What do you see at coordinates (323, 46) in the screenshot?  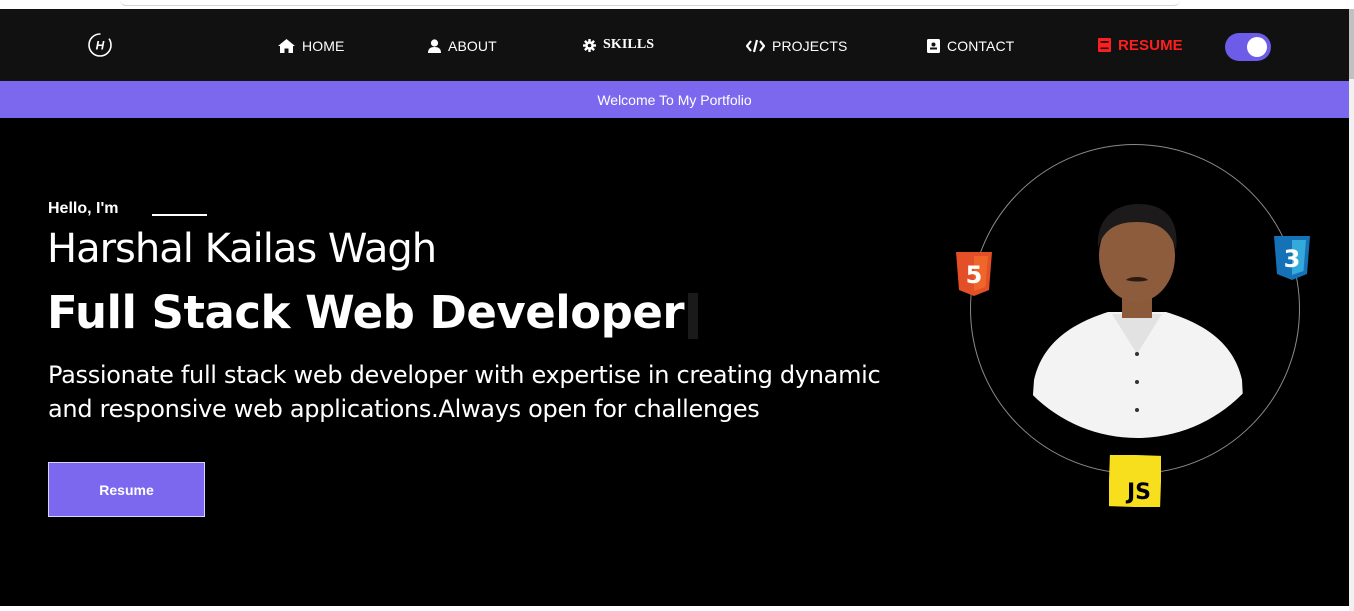 I see `nav-home-label: HOME` at bounding box center [323, 46].